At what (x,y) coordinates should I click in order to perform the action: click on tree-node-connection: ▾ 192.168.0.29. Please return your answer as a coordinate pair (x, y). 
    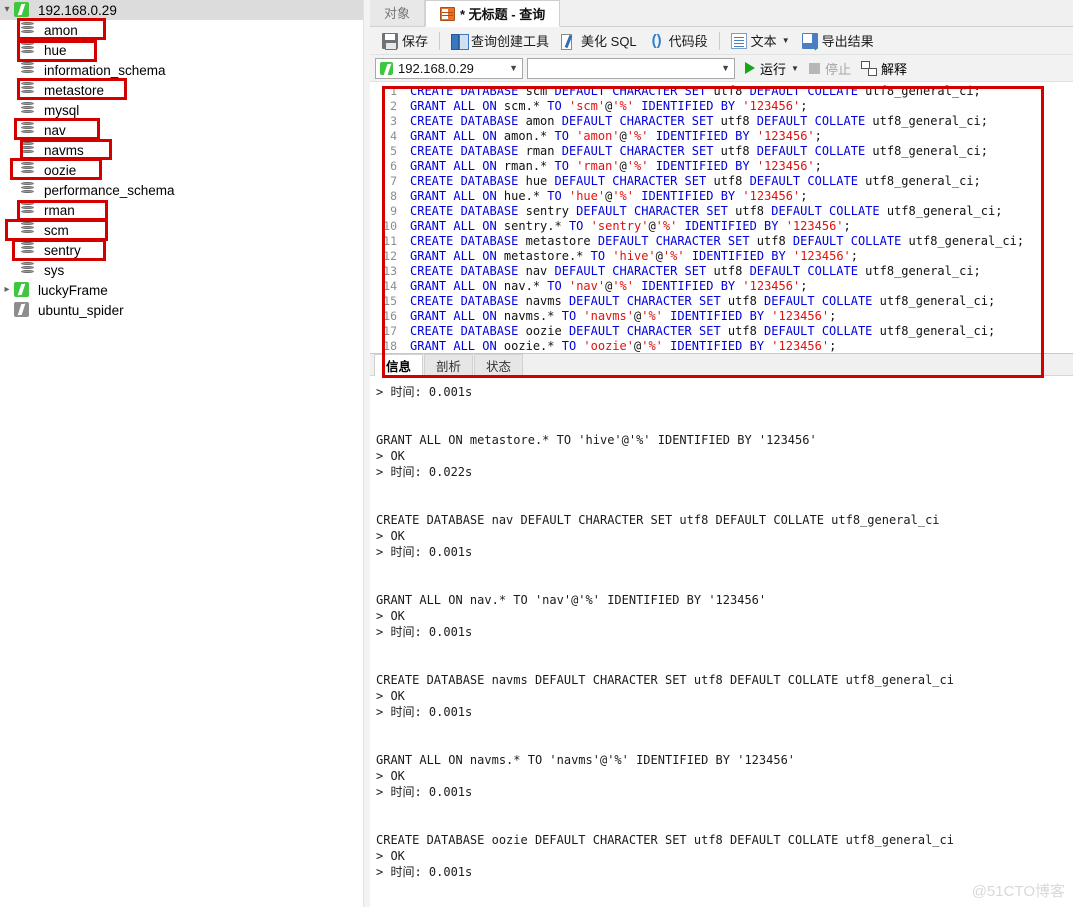
    Looking at the image, I should click on (181, 10).